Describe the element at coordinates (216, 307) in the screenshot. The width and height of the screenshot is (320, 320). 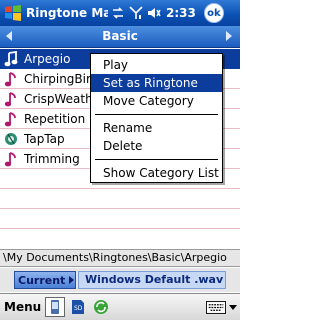
I see `keyboard-icon` at that location.